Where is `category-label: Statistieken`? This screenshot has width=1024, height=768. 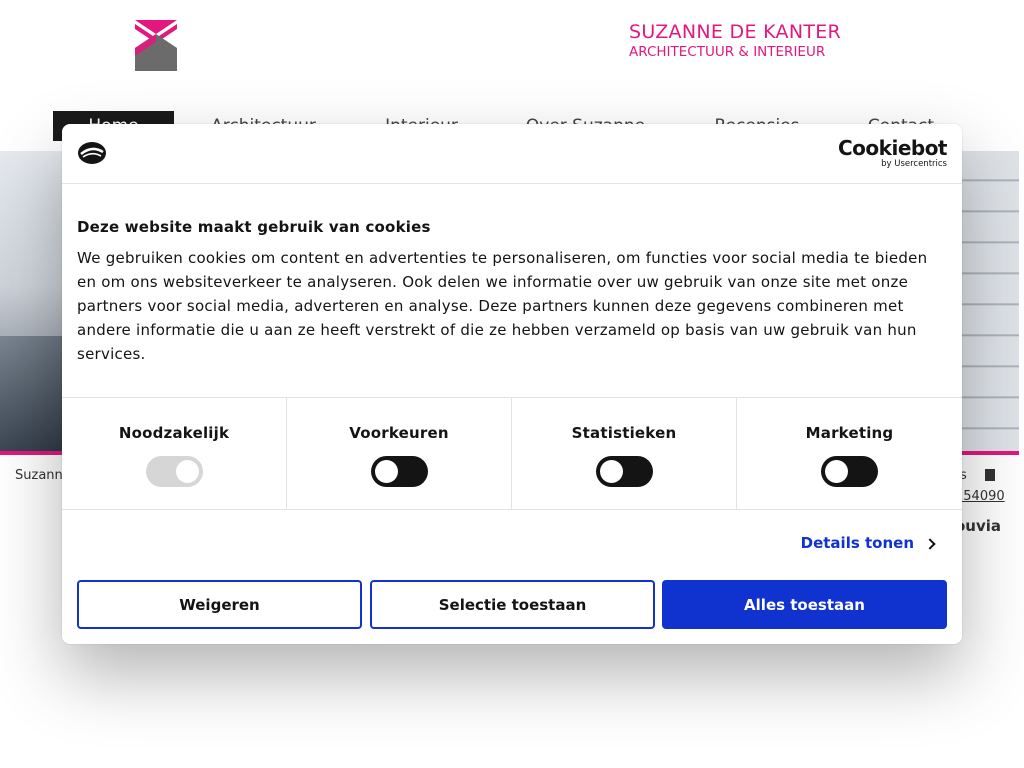
category-label: Statistieken is located at coordinates (624, 433).